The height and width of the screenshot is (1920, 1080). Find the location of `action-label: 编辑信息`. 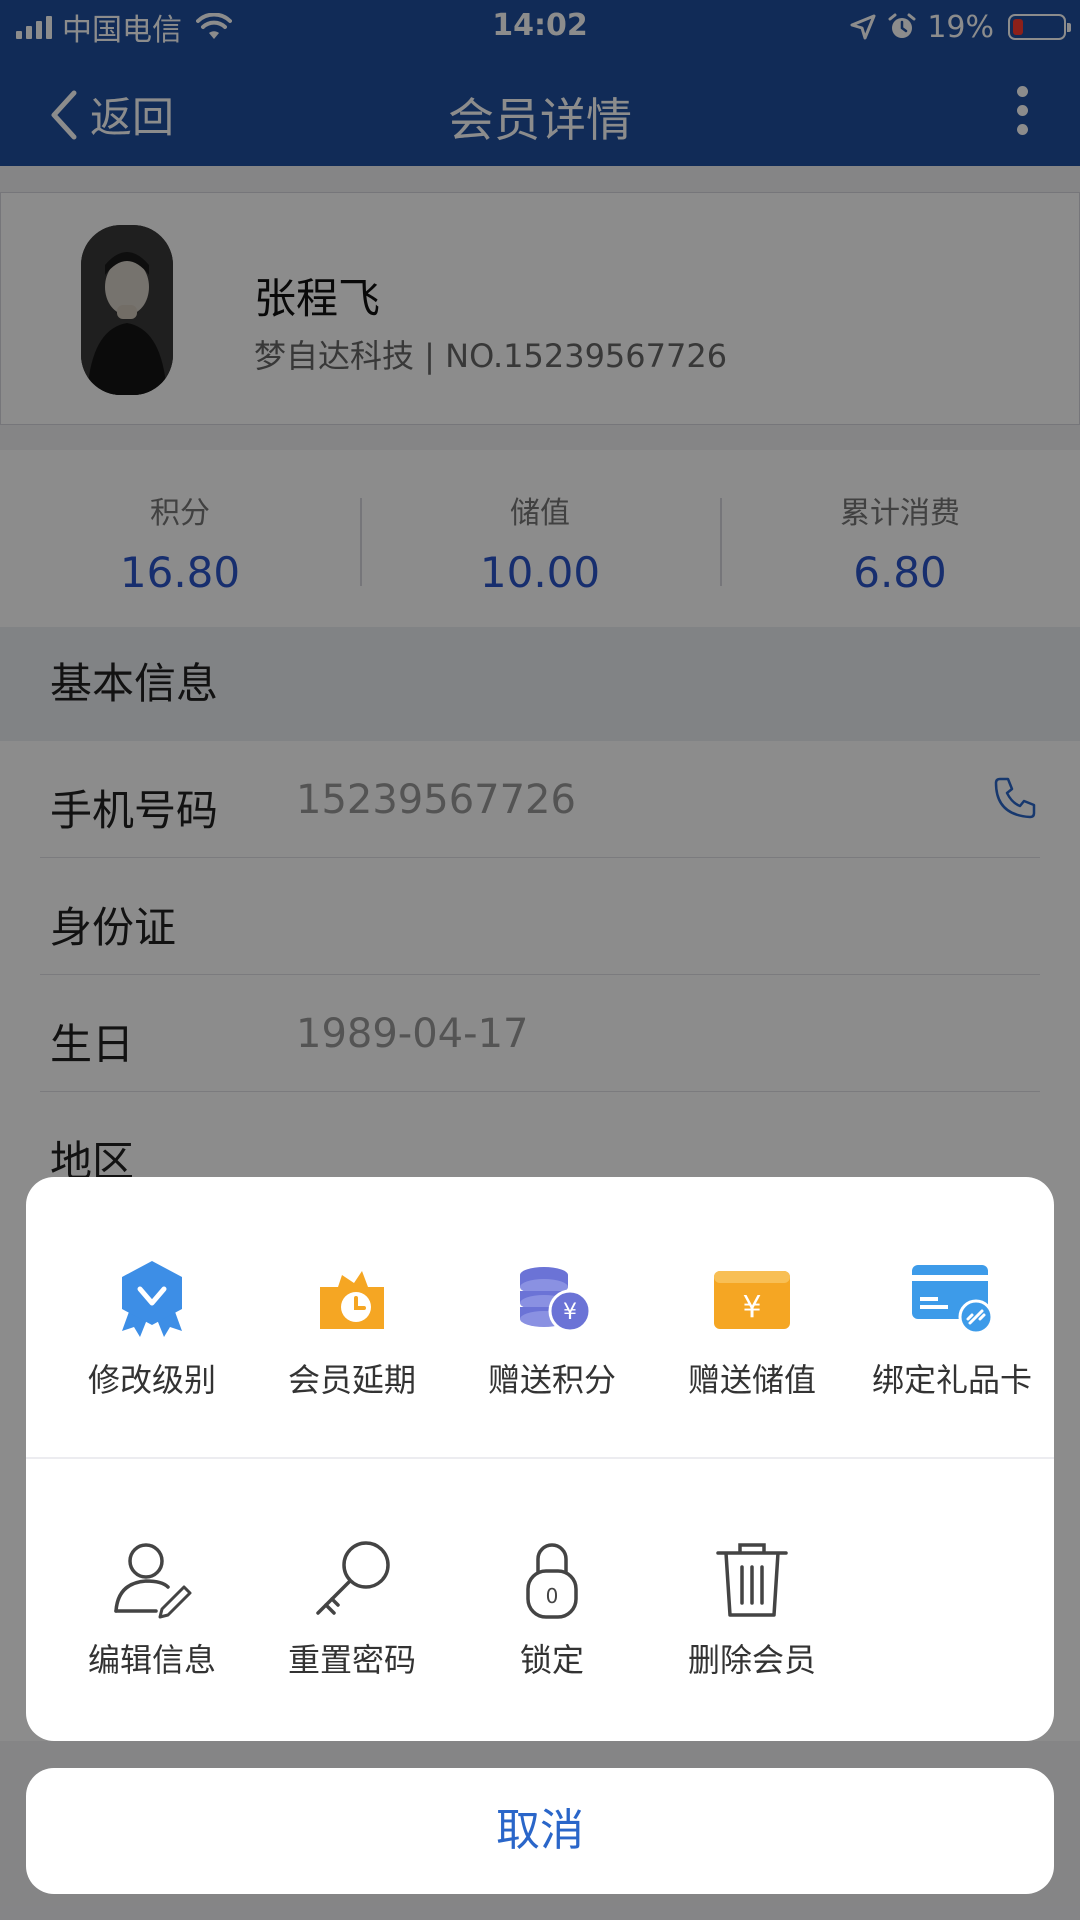

action-label: 编辑信息 is located at coordinates (151, 1660).